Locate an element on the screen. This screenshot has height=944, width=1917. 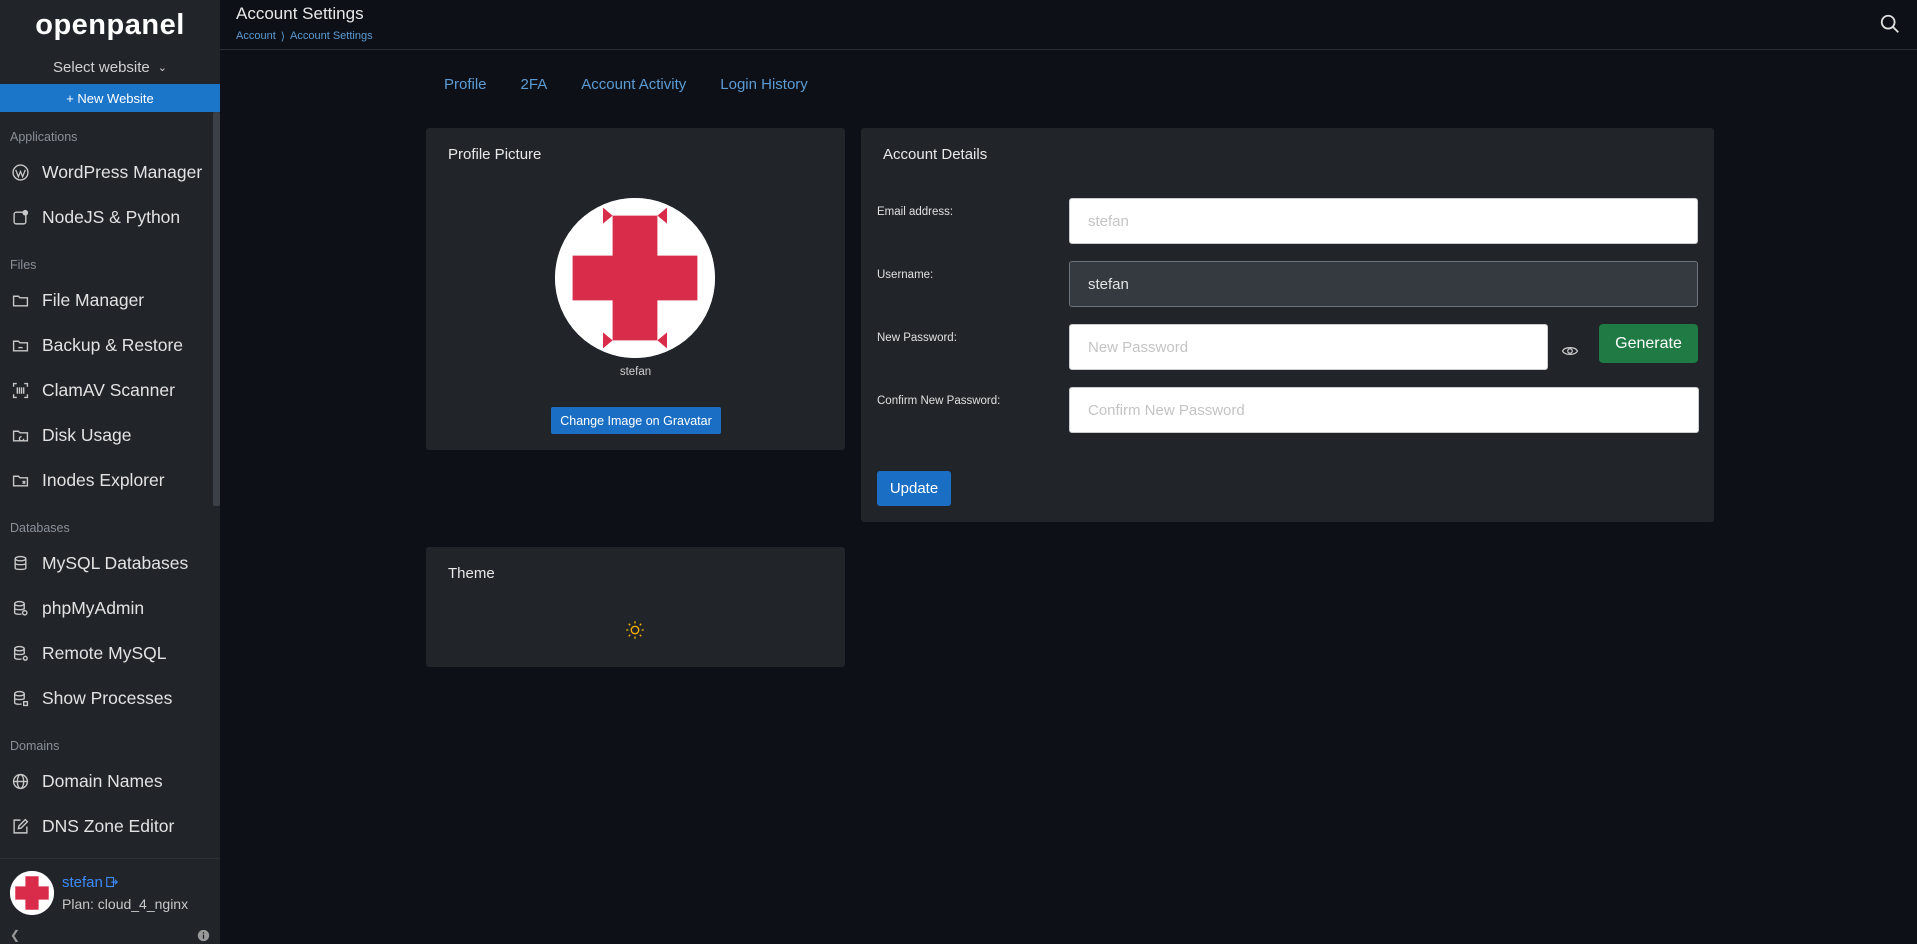
sidebar-footer: ❮ is located at coordinates (110, 935).